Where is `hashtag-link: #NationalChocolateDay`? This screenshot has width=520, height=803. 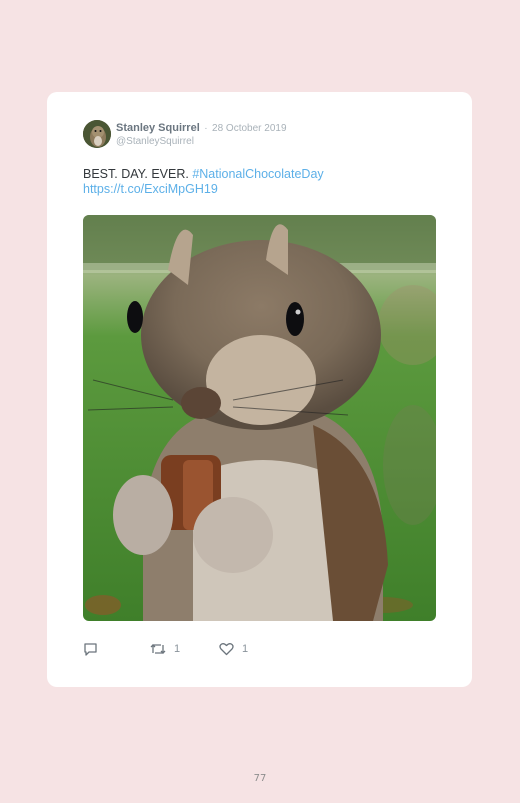
hashtag-link: #NationalChocolateDay is located at coordinates (257, 174).